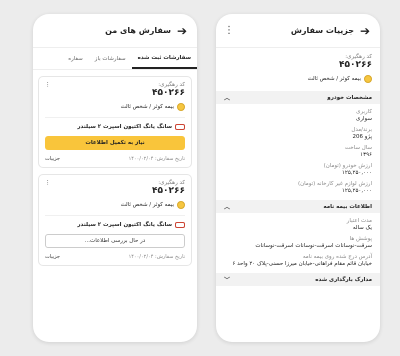 This screenshot has width=400, height=356. I want to click on vehicle-section-header: مشخصات خودرو ︿, so click(298, 97).